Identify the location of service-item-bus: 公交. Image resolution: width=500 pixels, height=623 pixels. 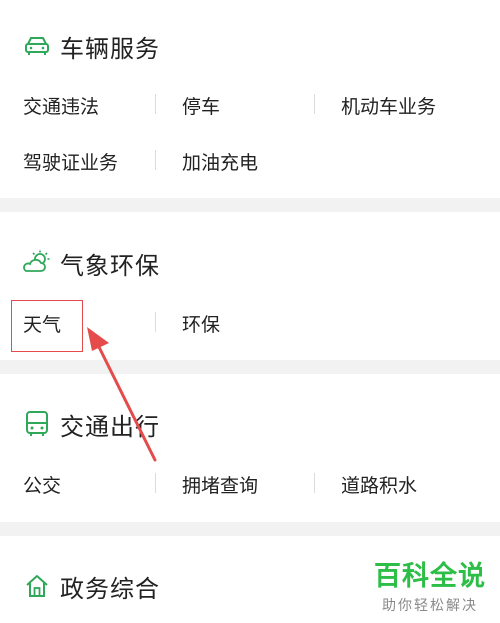
(42, 484).